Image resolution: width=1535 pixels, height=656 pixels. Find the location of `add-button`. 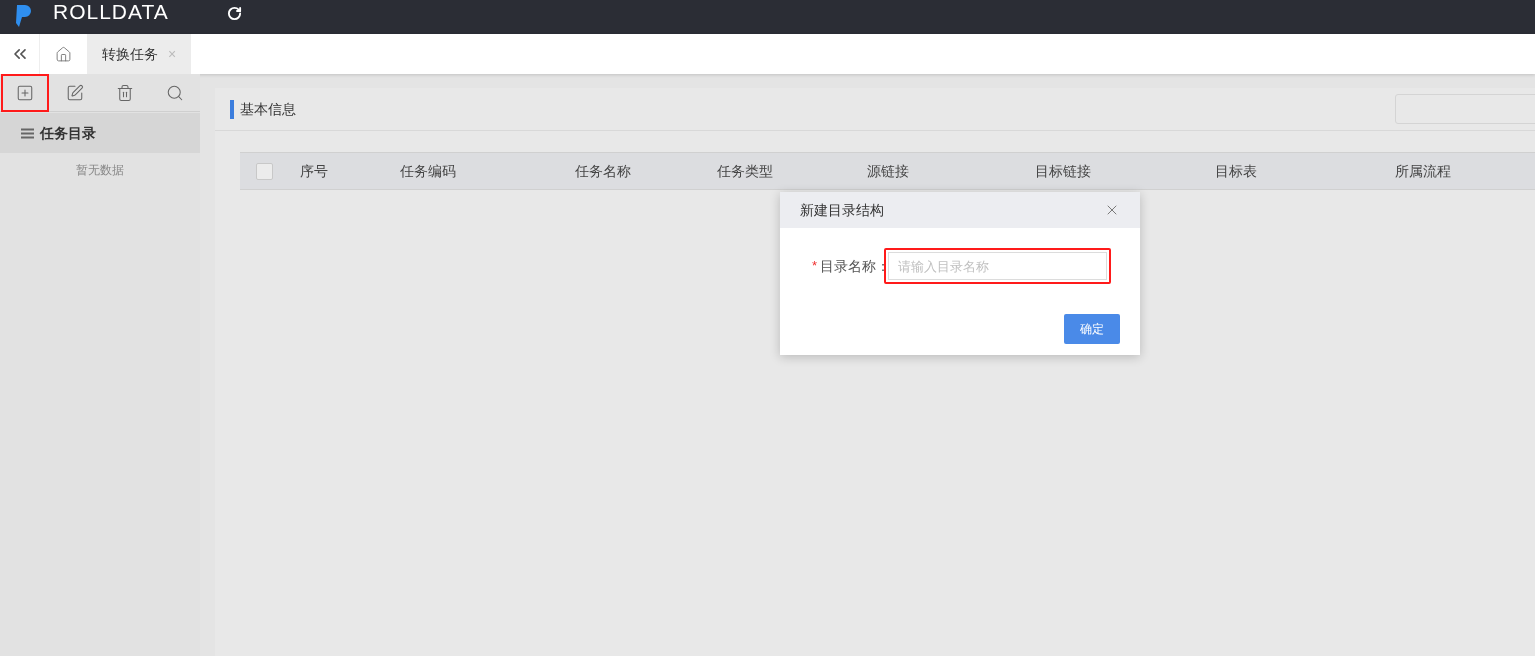

add-button is located at coordinates (25, 92).